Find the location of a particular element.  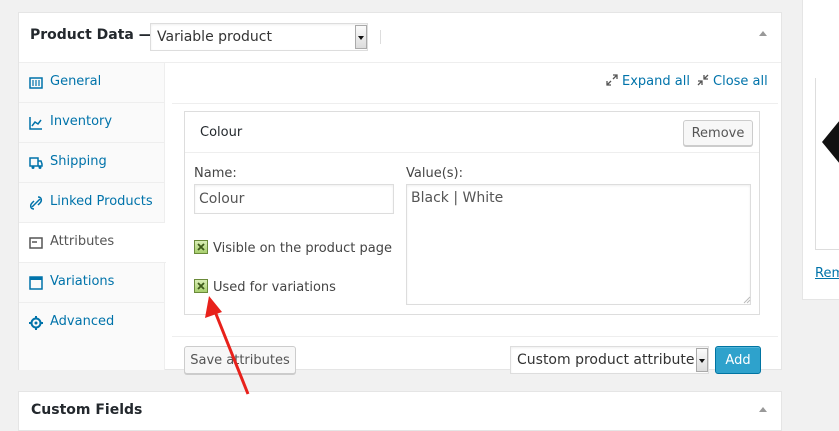

product-image-frame is located at coordinates (827, 164).